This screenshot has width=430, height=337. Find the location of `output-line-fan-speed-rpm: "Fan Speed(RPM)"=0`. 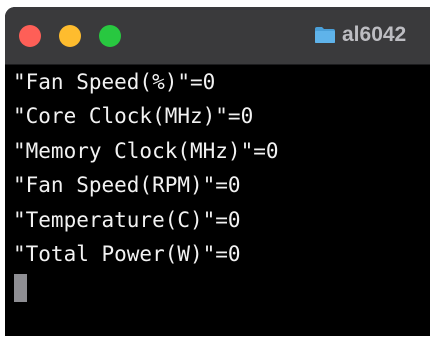

output-line-fan-speed-rpm: "Fan Speed(RPM)"=0 is located at coordinates (127, 185).